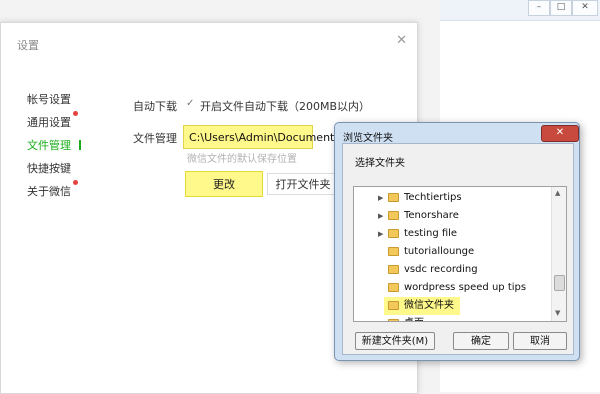 This screenshot has width=600, height=394. What do you see at coordinates (557, 193) in the screenshot?
I see `scroll-up-icon: ▲` at bounding box center [557, 193].